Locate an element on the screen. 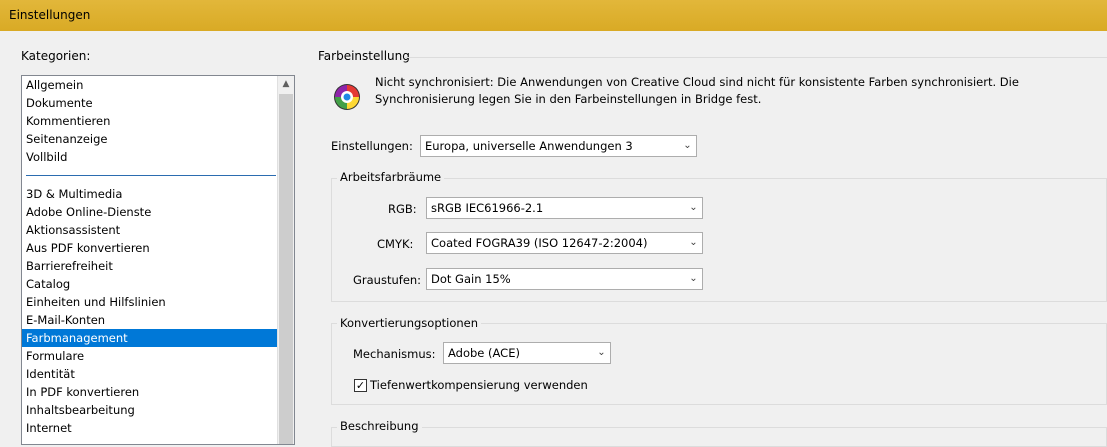 This screenshot has width=1107, height=447. engine-value: Adobe (ACE) is located at coordinates (484, 353).